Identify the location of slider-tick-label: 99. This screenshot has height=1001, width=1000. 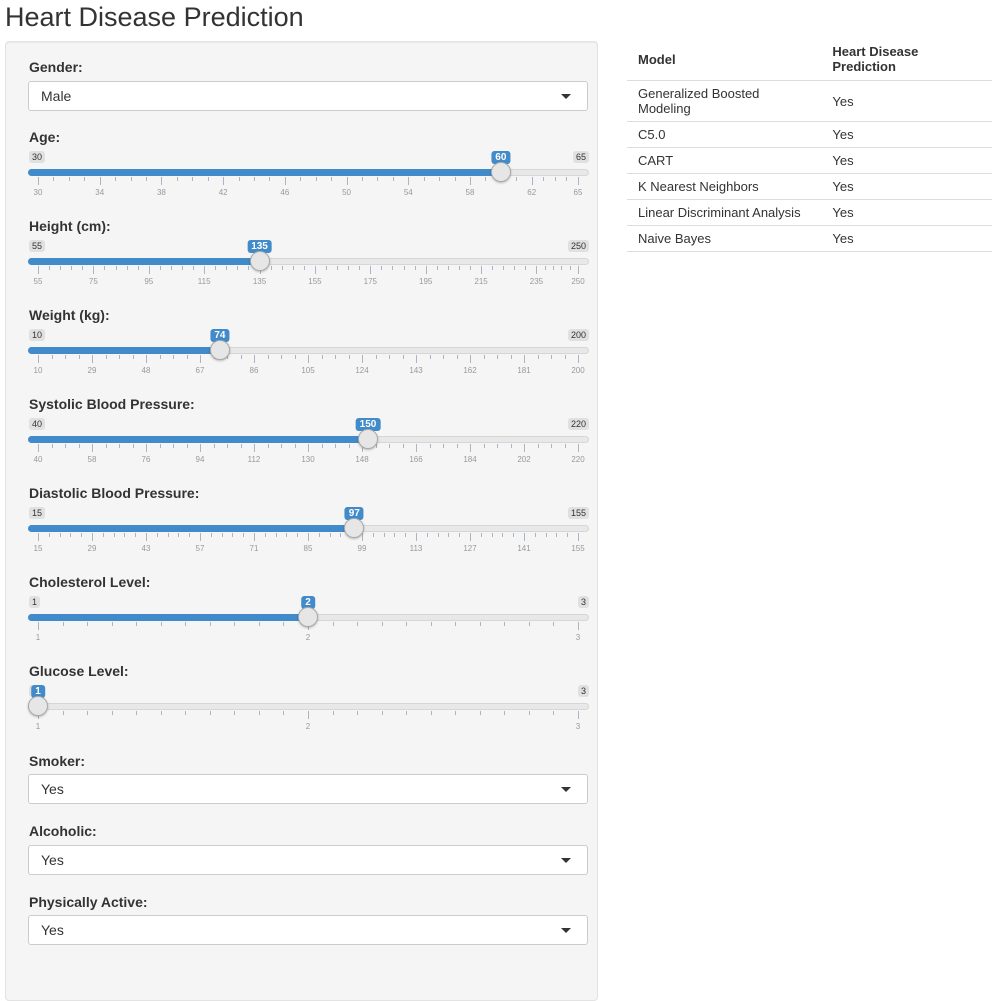
(362, 548).